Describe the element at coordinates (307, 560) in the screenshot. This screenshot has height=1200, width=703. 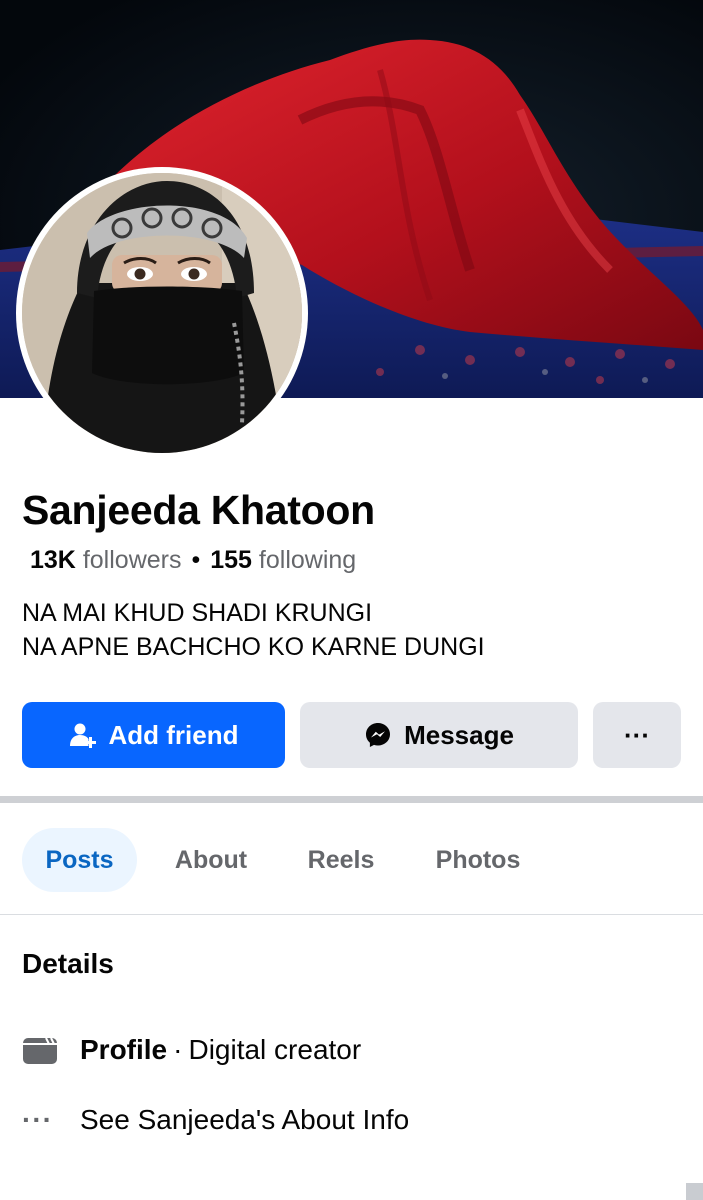
I see `following-label: following` at that location.